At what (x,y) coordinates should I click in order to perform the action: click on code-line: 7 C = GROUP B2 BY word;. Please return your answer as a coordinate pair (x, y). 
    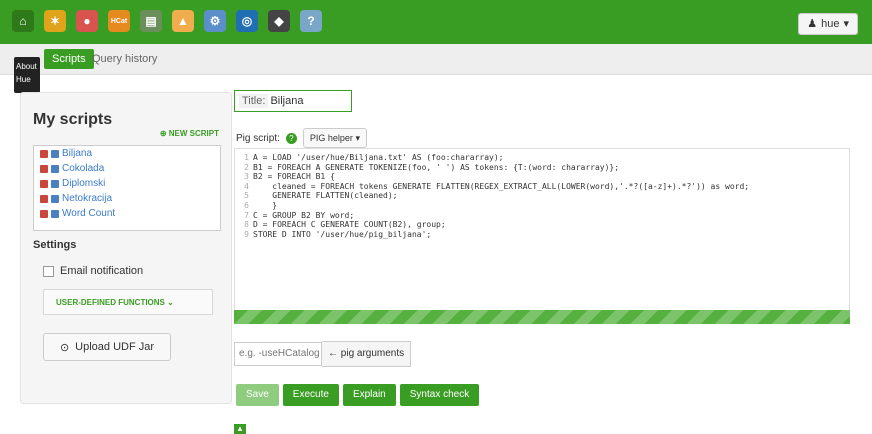
    Looking at the image, I should click on (542, 216).